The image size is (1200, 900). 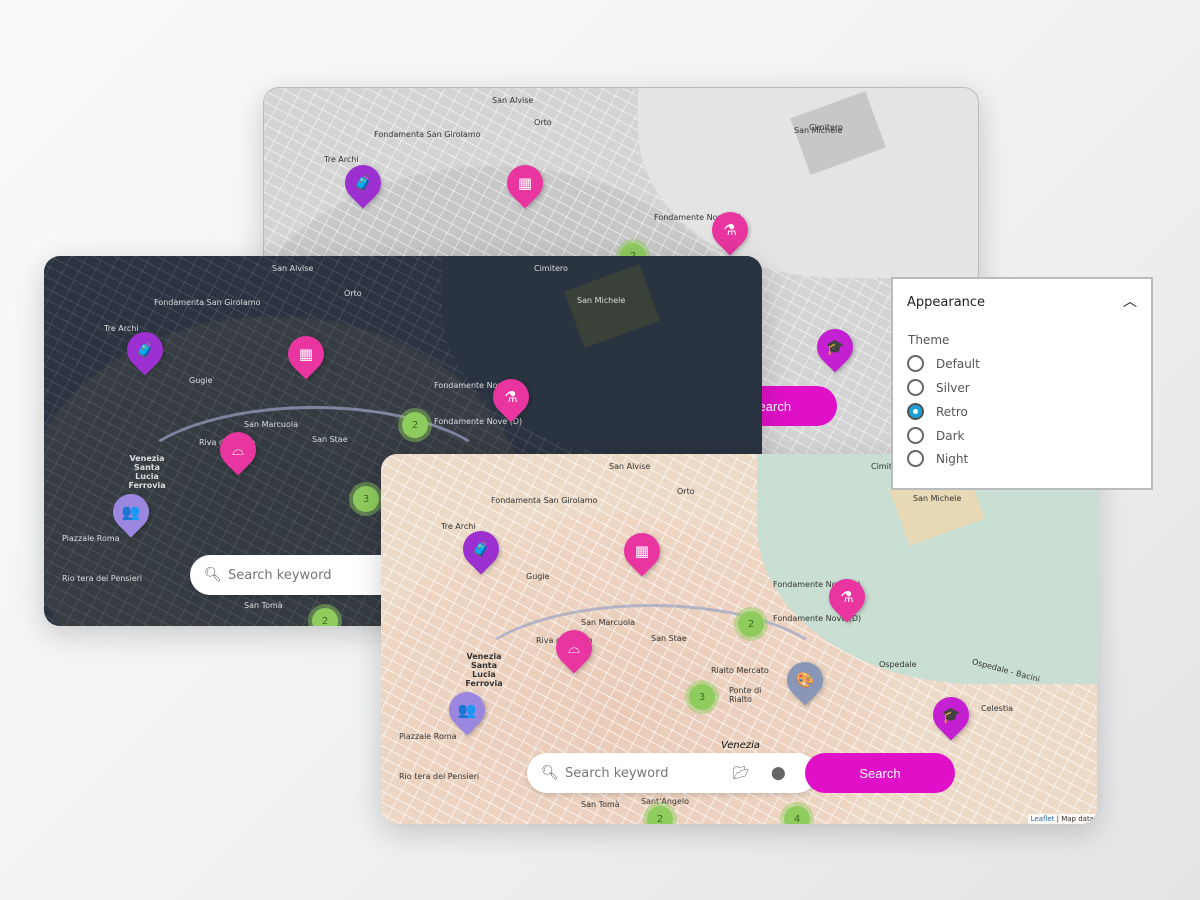 I want to click on search-bar: 🔍︎ 📂︎ ⬤, so click(x=672, y=773).